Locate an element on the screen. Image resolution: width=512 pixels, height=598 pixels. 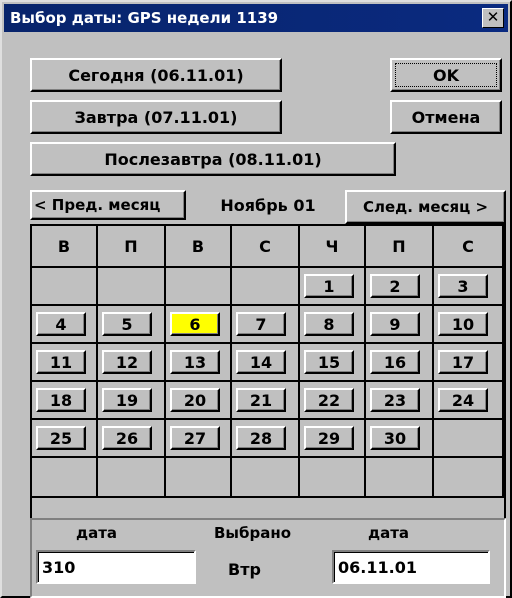
day-button: 4 is located at coordinates (61, 324).